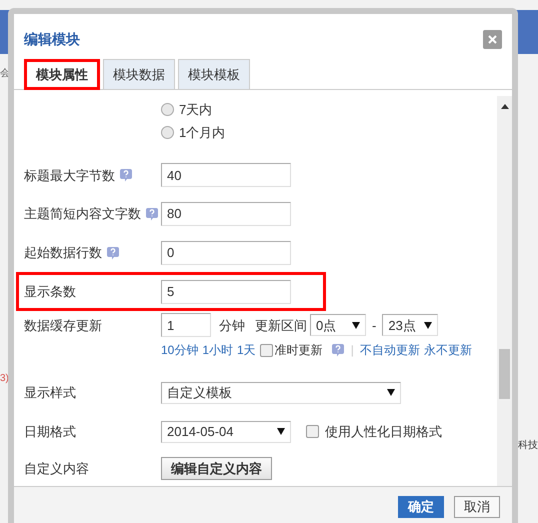 This screenshot has height=523, width=538. Describe the element at coordinates (504, 106) in the screenshot. I see `scroll-up-icon` at that location.